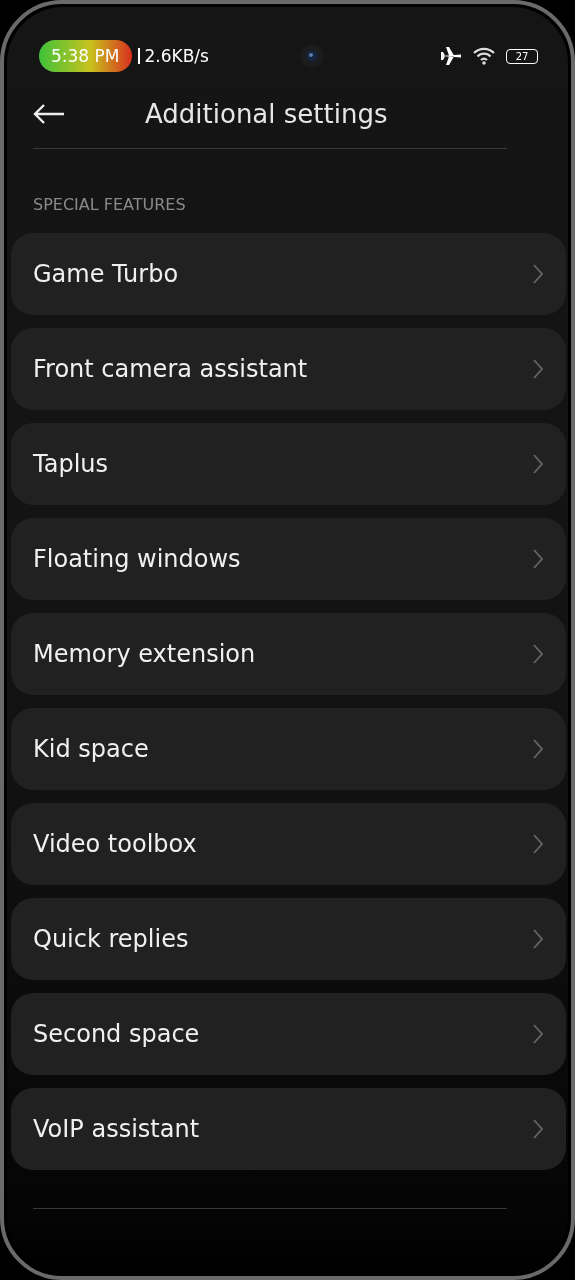 Image resolution: width=575 pixels, height=1280 pixels. Describe the element at coordinates (288, 559) in the screenshot. I see `settings-item: Floating windows` at that location.